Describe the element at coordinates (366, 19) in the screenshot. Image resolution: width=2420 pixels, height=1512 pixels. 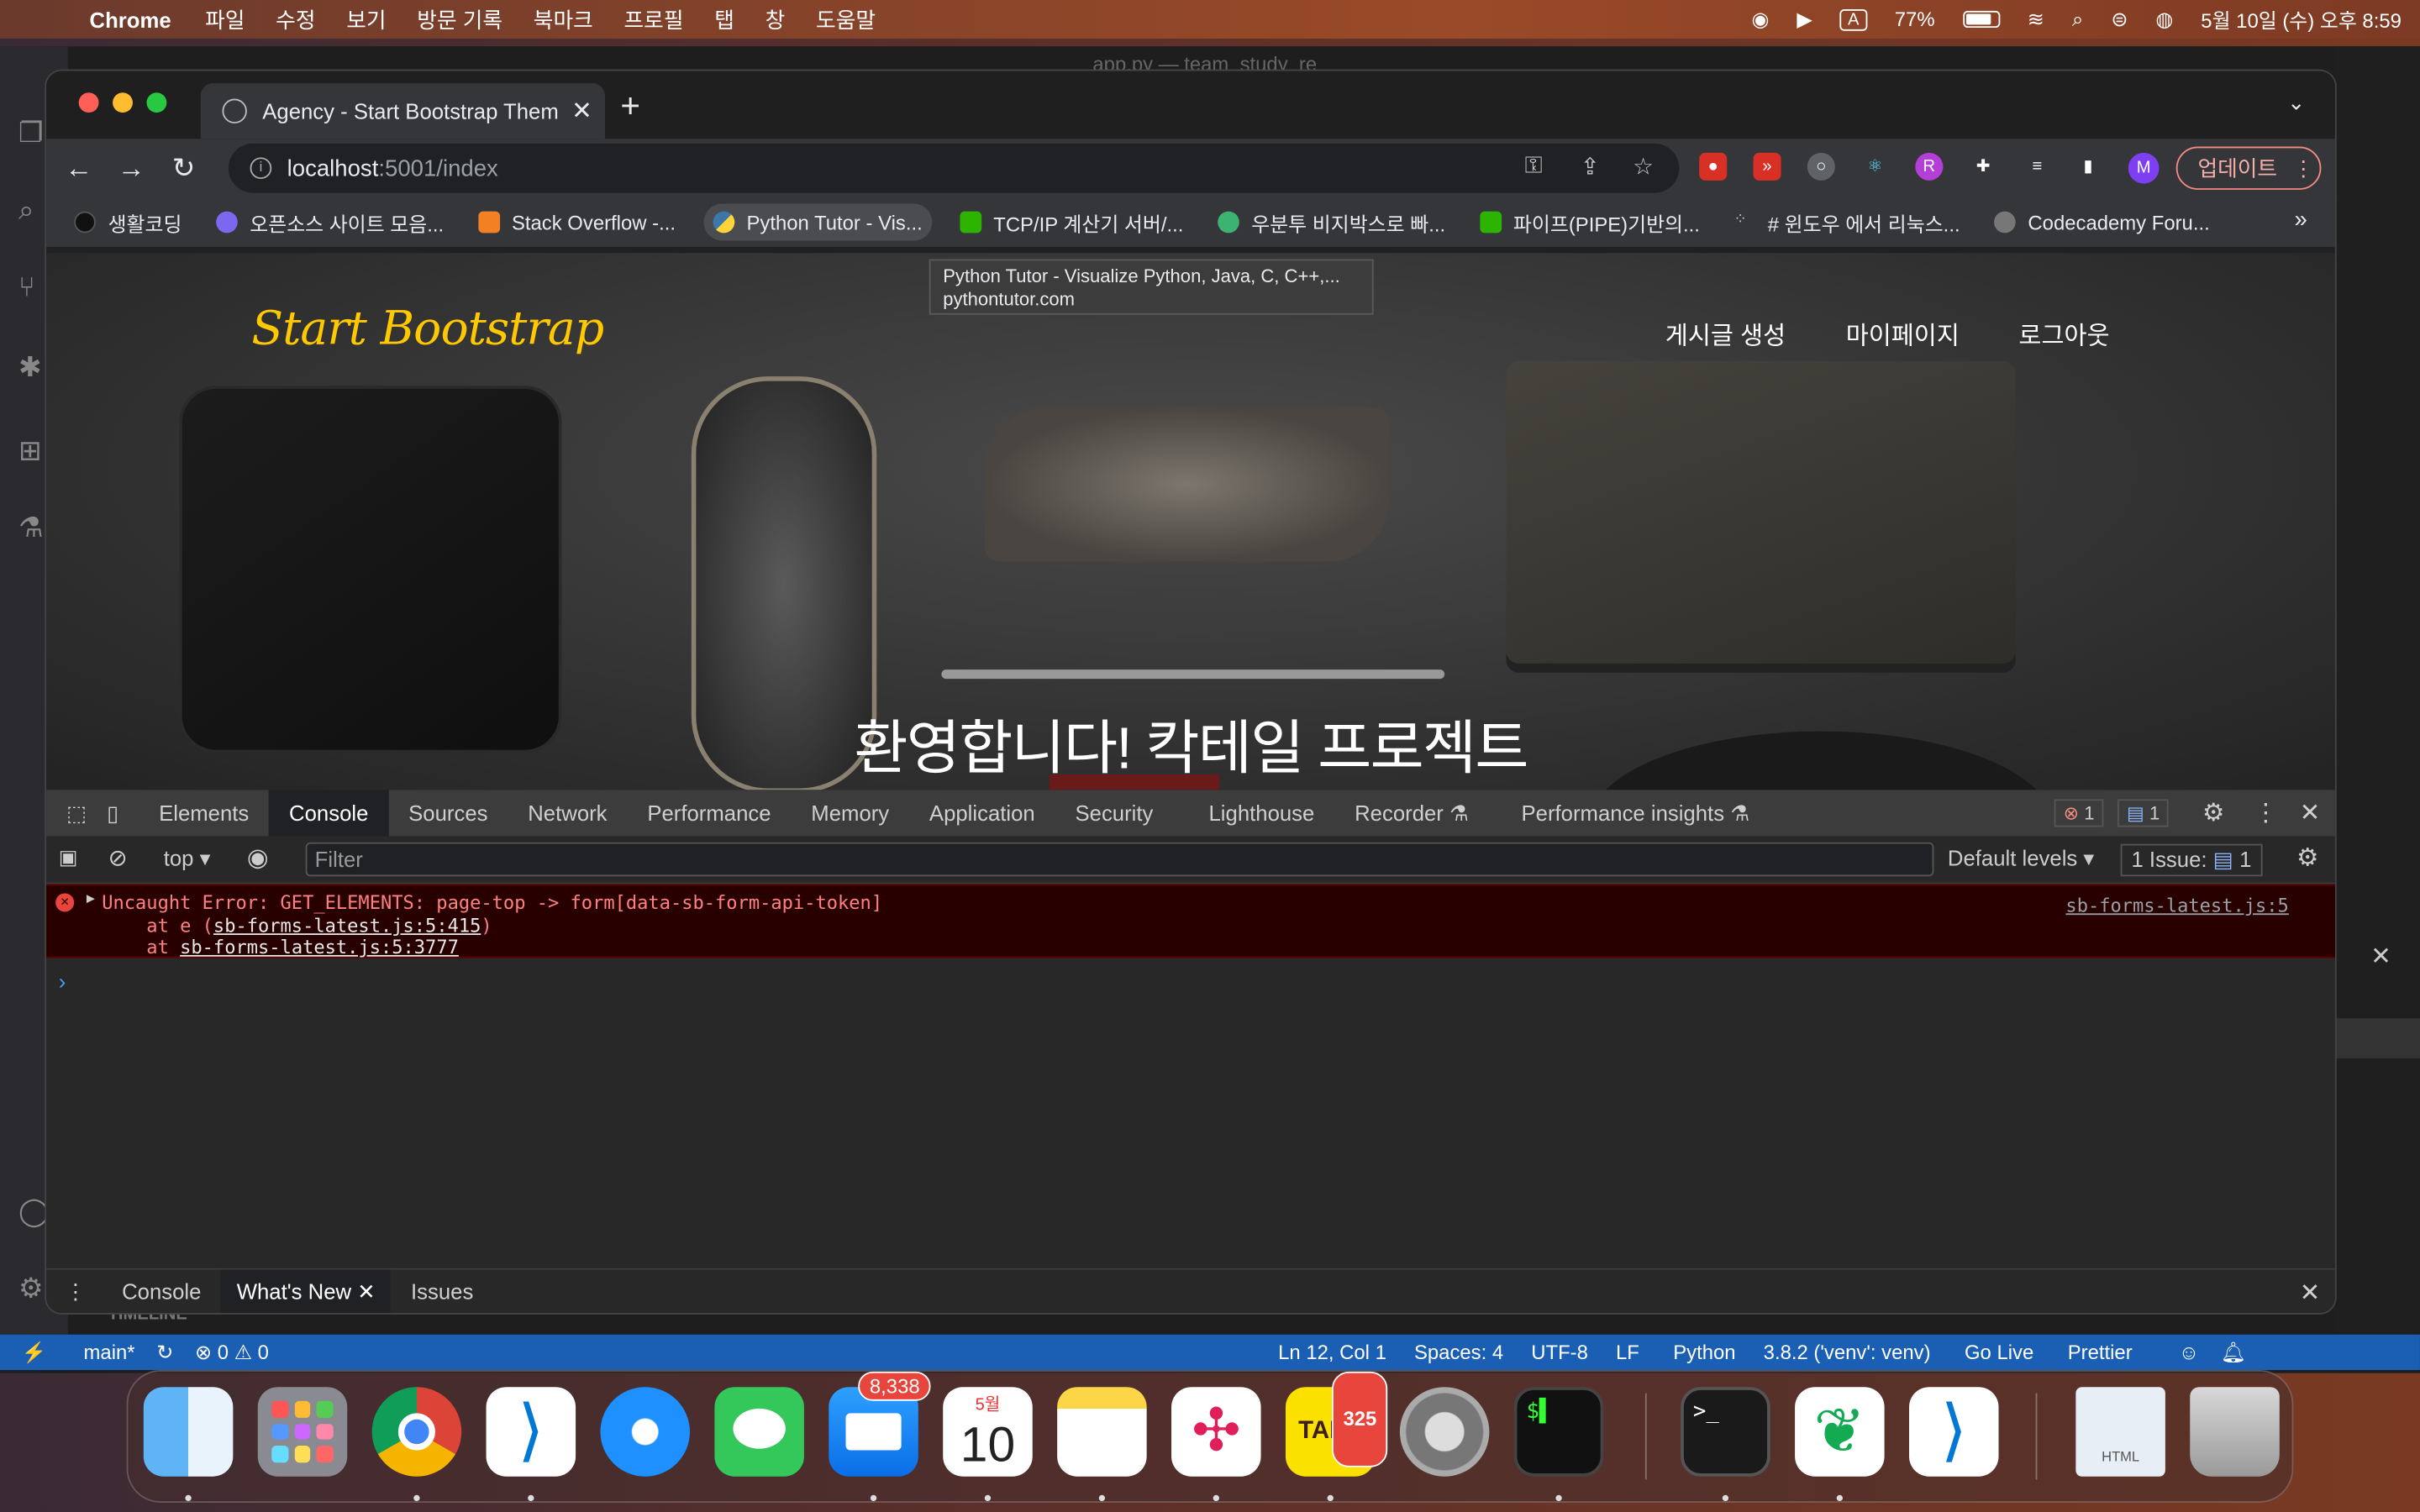
I see `menu-view: 보기` at that location.